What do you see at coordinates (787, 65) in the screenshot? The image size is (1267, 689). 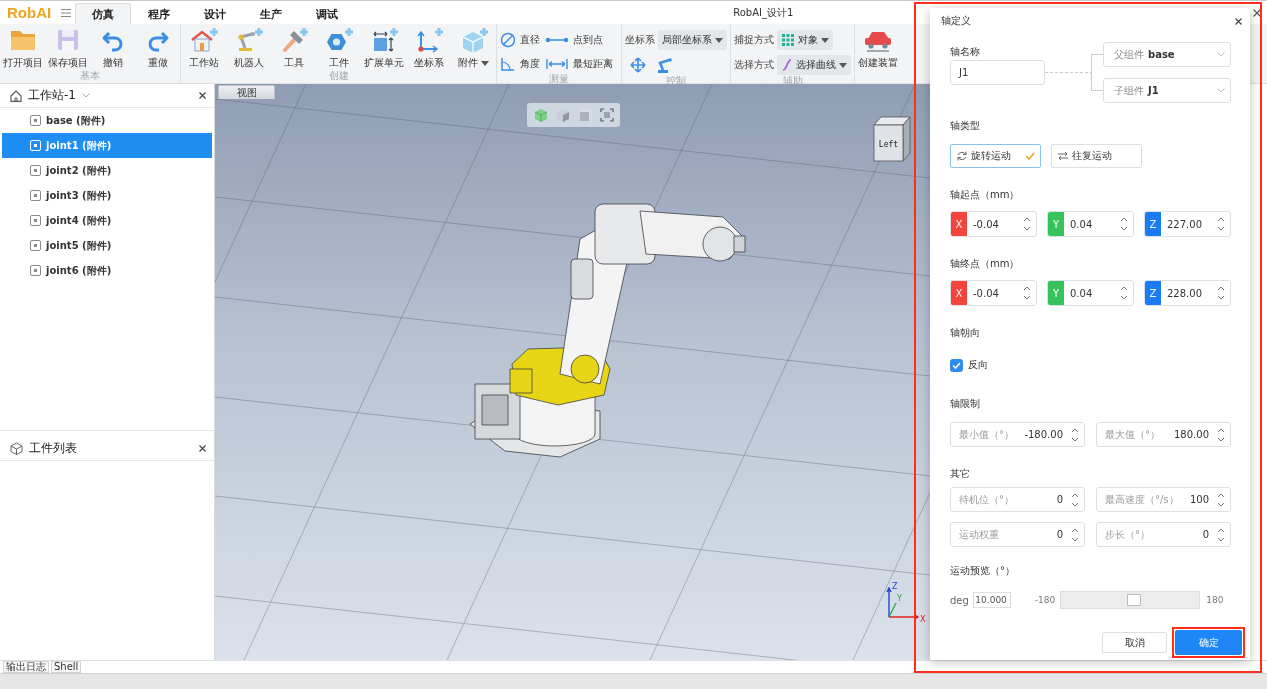 I see `curve-icon` at bounding box center [787, 65].